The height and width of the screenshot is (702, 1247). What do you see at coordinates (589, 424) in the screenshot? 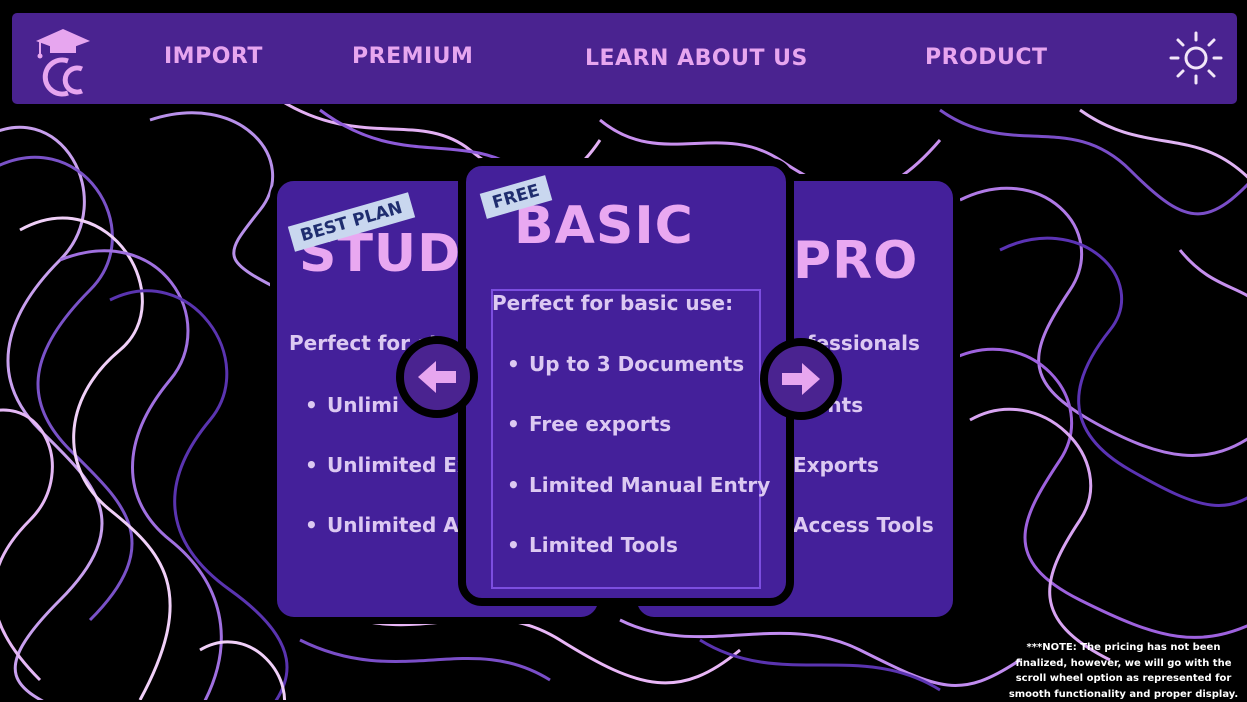
I see `feature-item: Free exports` at bounding box center [589, 424].